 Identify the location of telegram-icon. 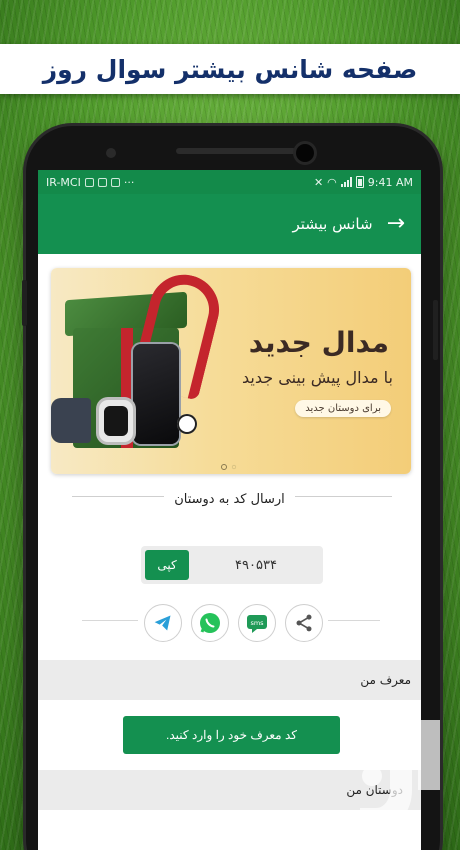
(162, 623).